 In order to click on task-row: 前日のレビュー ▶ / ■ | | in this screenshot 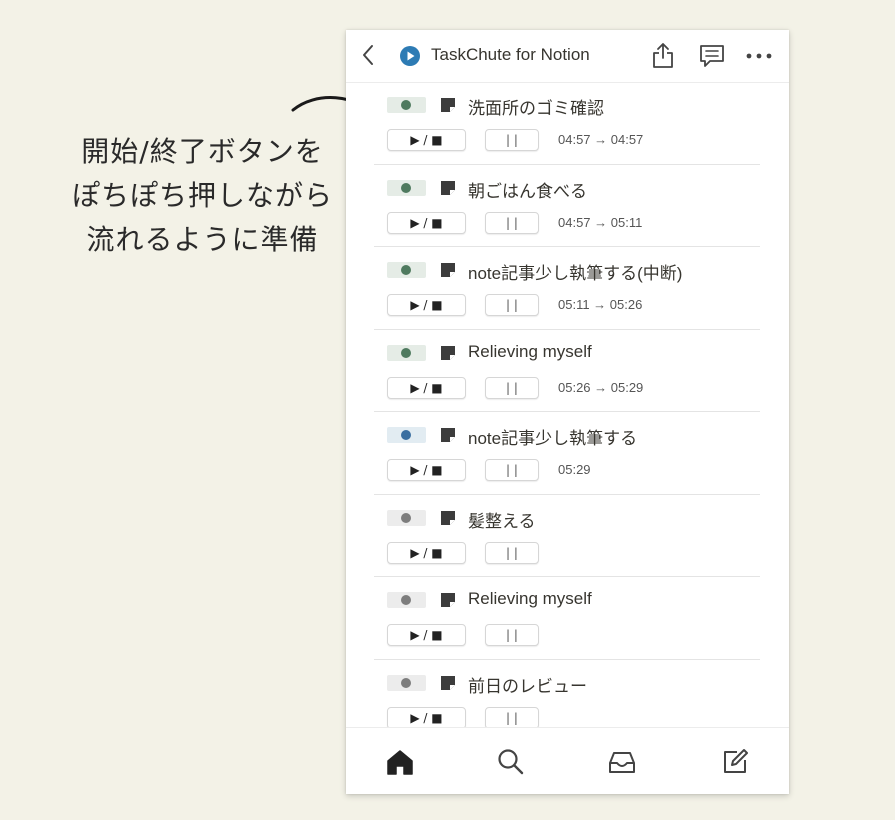, I will do `click(567, 693)`.